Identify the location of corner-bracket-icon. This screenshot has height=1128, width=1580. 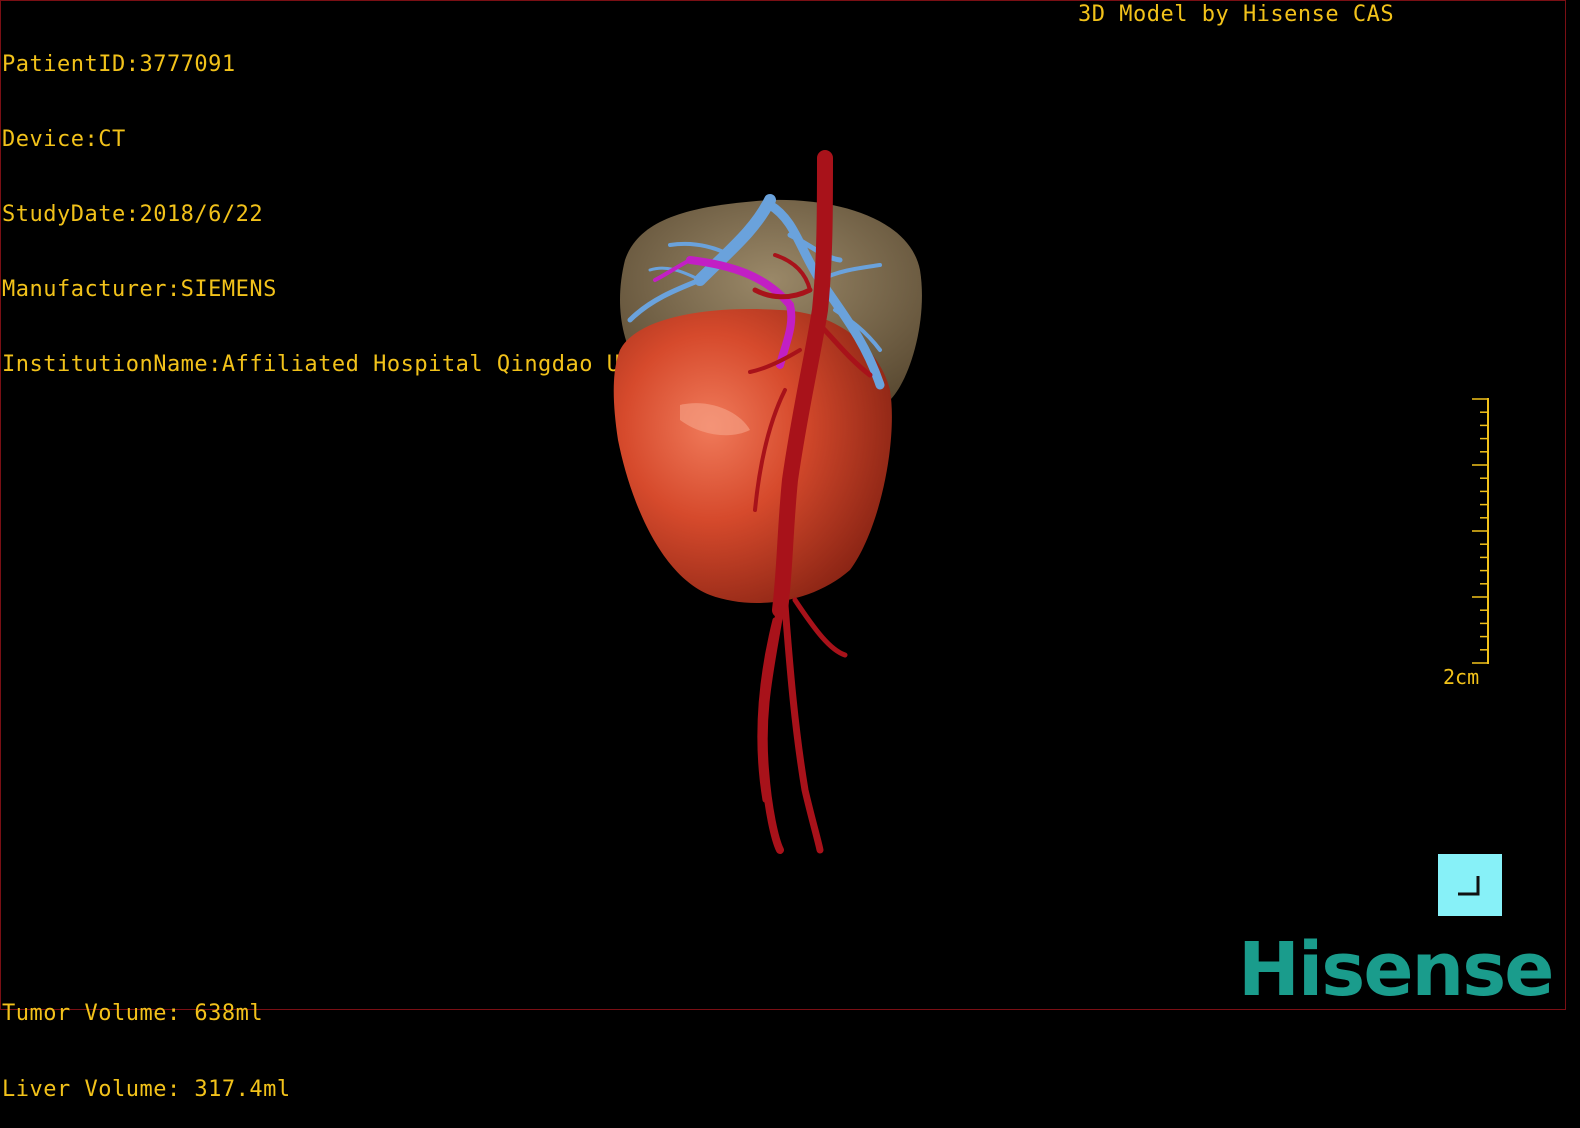
(1469, 886).